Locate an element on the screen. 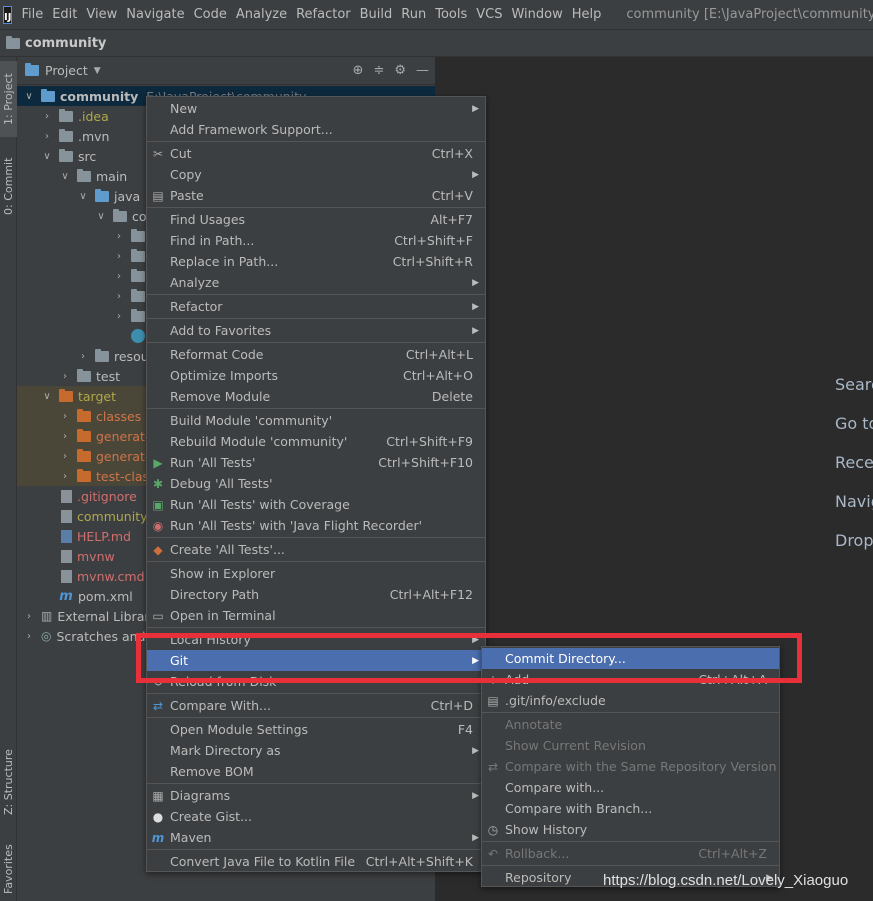 The width and height of the screenshot is (873, 901). create-test-icon: ◆ is located at coordinates (158, 549).